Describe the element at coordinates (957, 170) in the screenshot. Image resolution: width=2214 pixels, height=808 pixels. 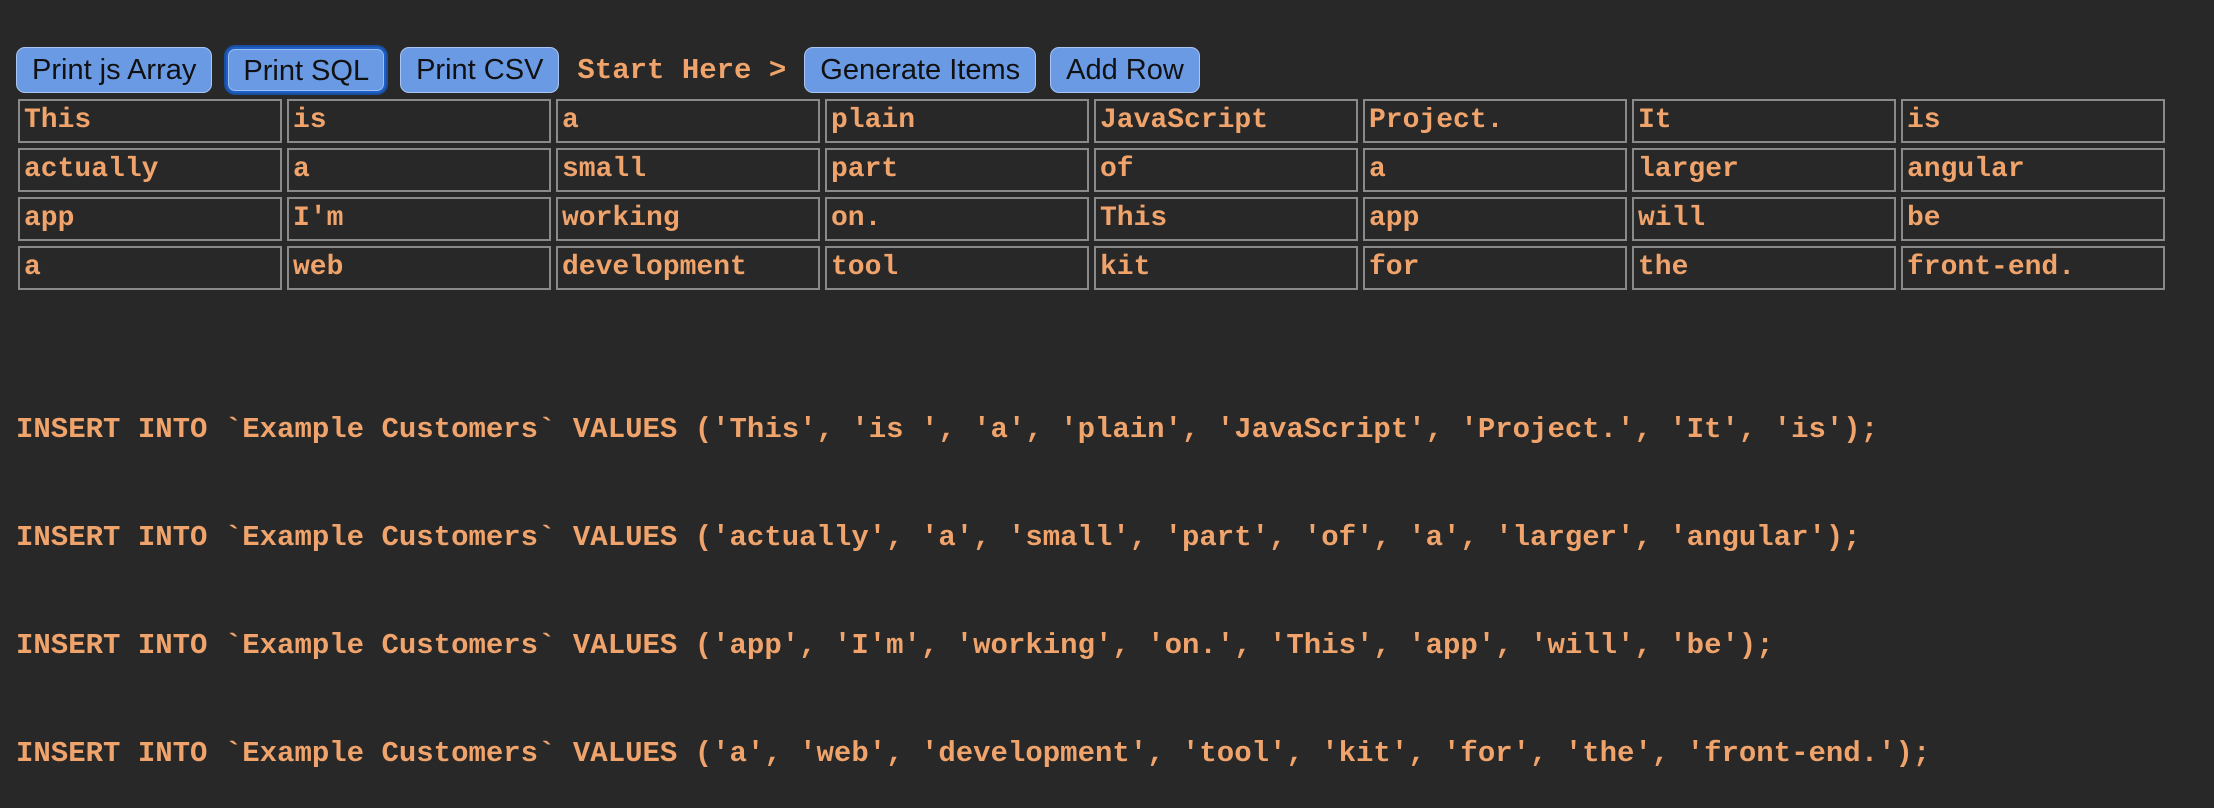
I see `grid-cell: part` at that location.